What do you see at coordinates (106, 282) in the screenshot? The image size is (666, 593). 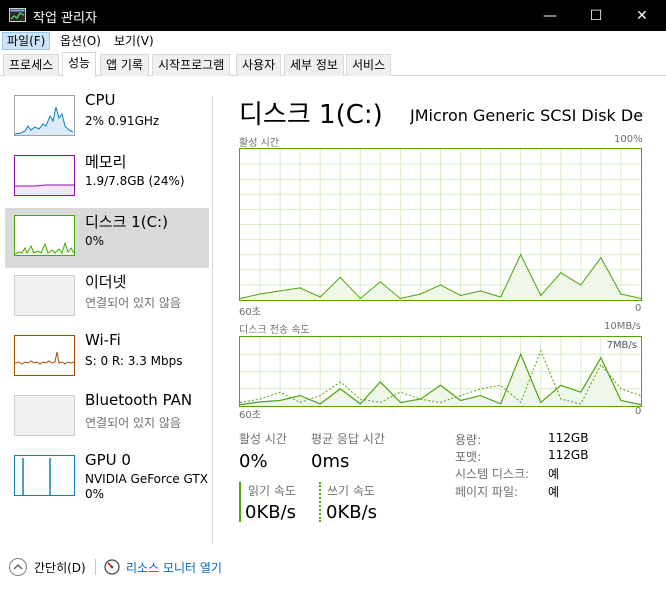 I see `sidebar-item-label: 이더넷` at bounding box center [106, 282].